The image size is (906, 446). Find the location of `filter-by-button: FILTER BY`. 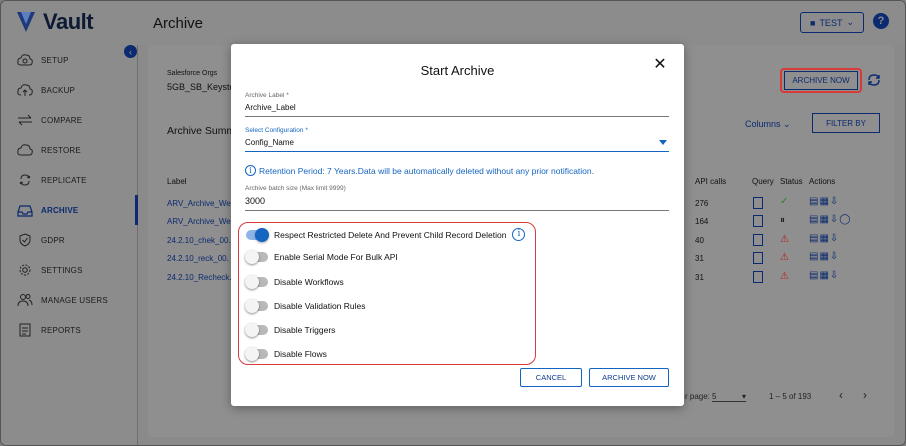

filter-by-button: FILTER BY is located at coordinates (846, 123).